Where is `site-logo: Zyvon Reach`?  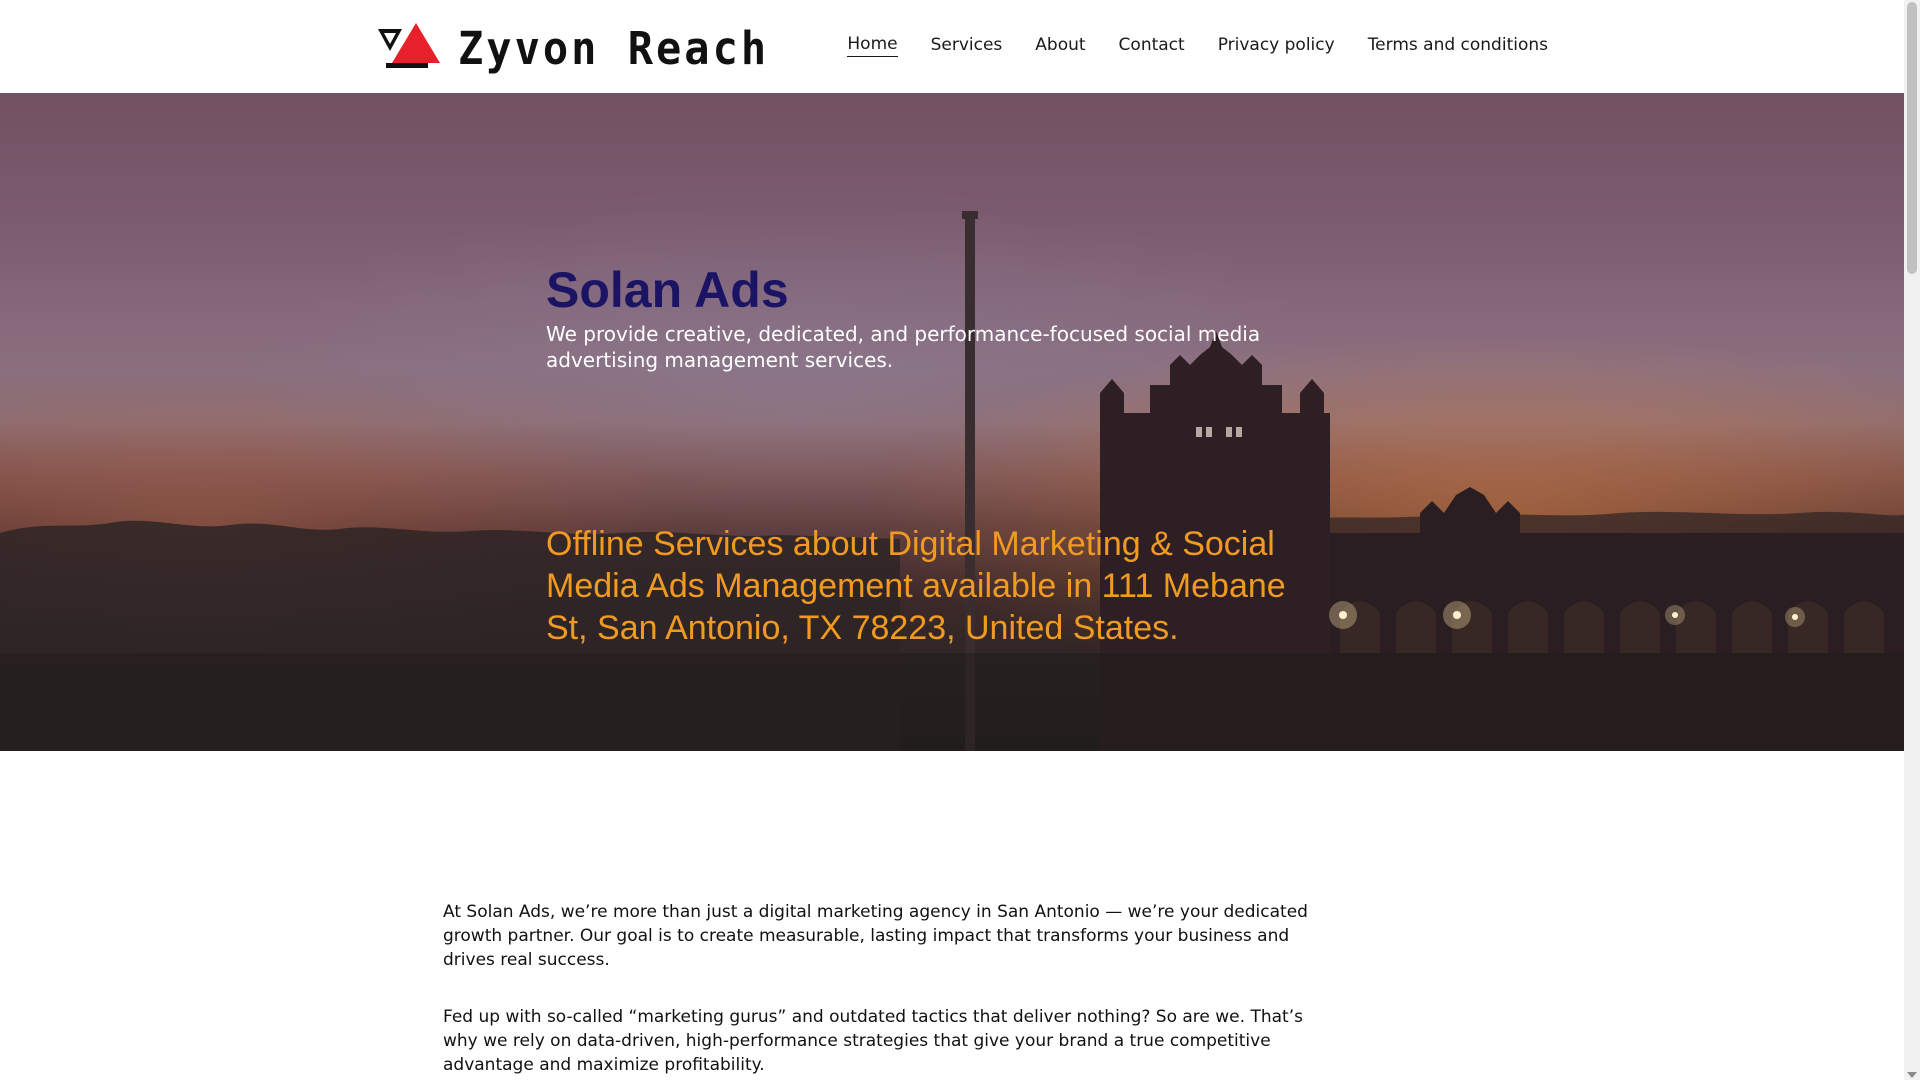 site-logo: Zyvon Reach is located at coordinates (573, 48).